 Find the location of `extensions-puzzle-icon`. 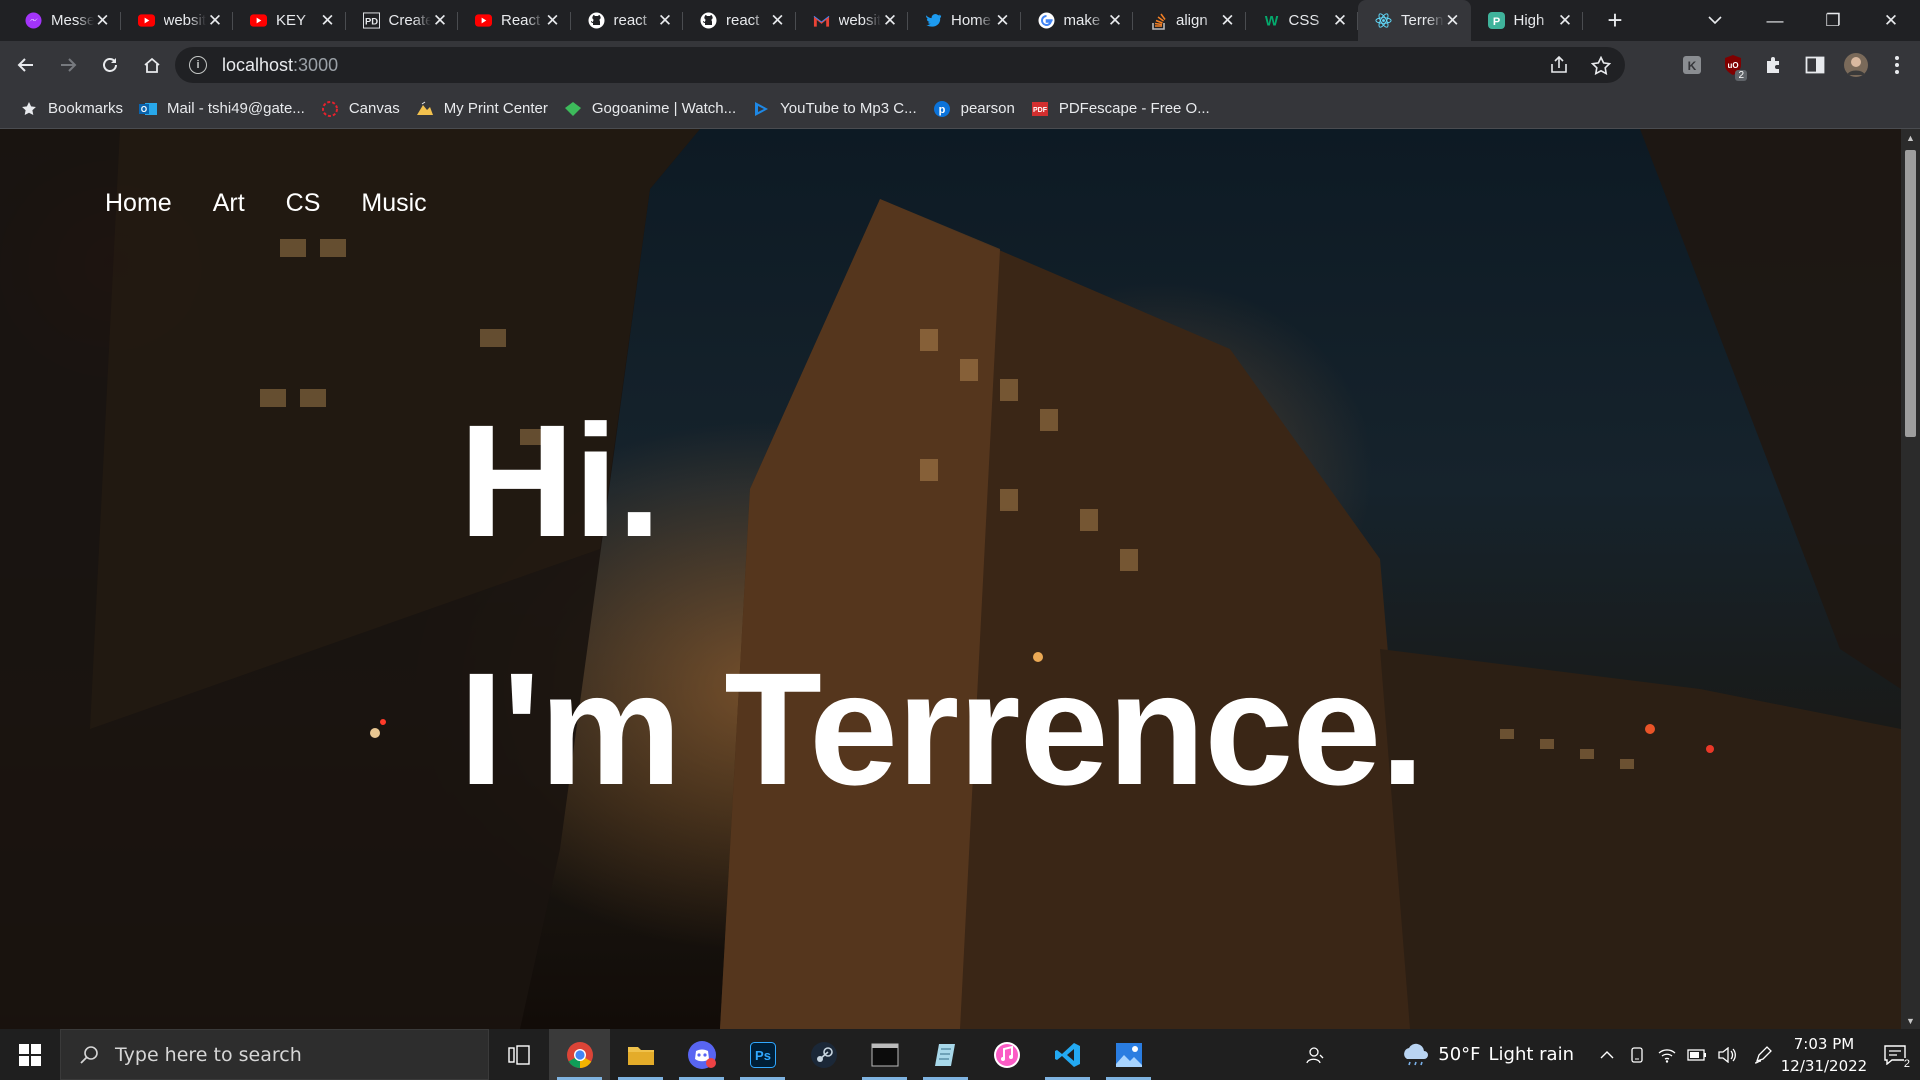

extensions-puzzle-icon is located at coordinates (1773, 65).